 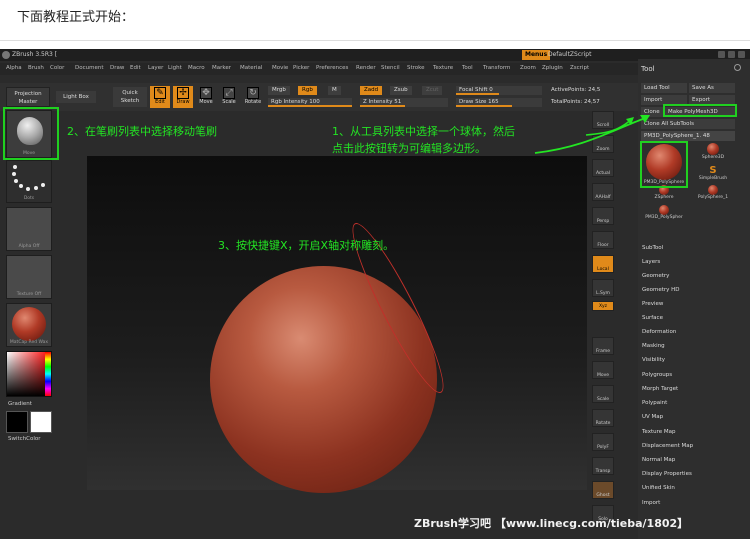 What do you see at coordinates (551, 523) in the screenshot?
I see `watermark-text: ZBrush学习吧 【www.linecg.com/tieba/1802】` at bounding box center [551, 523].